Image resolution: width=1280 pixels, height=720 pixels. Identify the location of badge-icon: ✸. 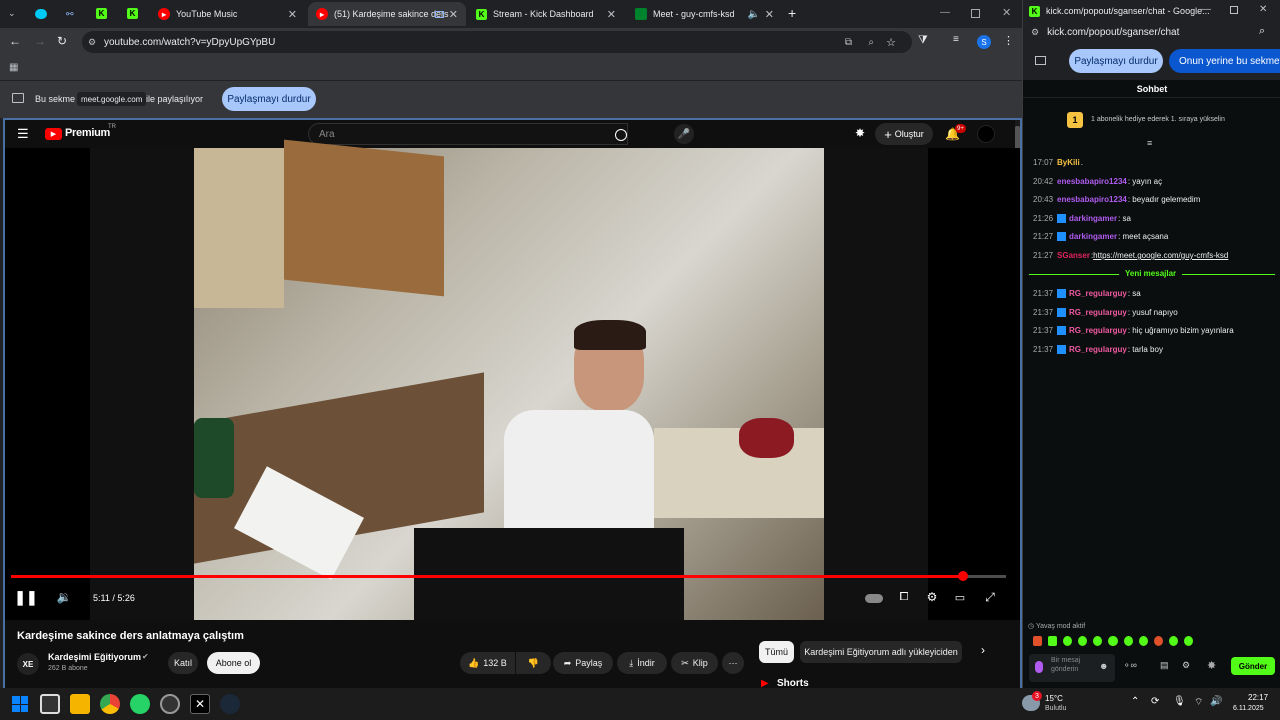
(1211, 665).